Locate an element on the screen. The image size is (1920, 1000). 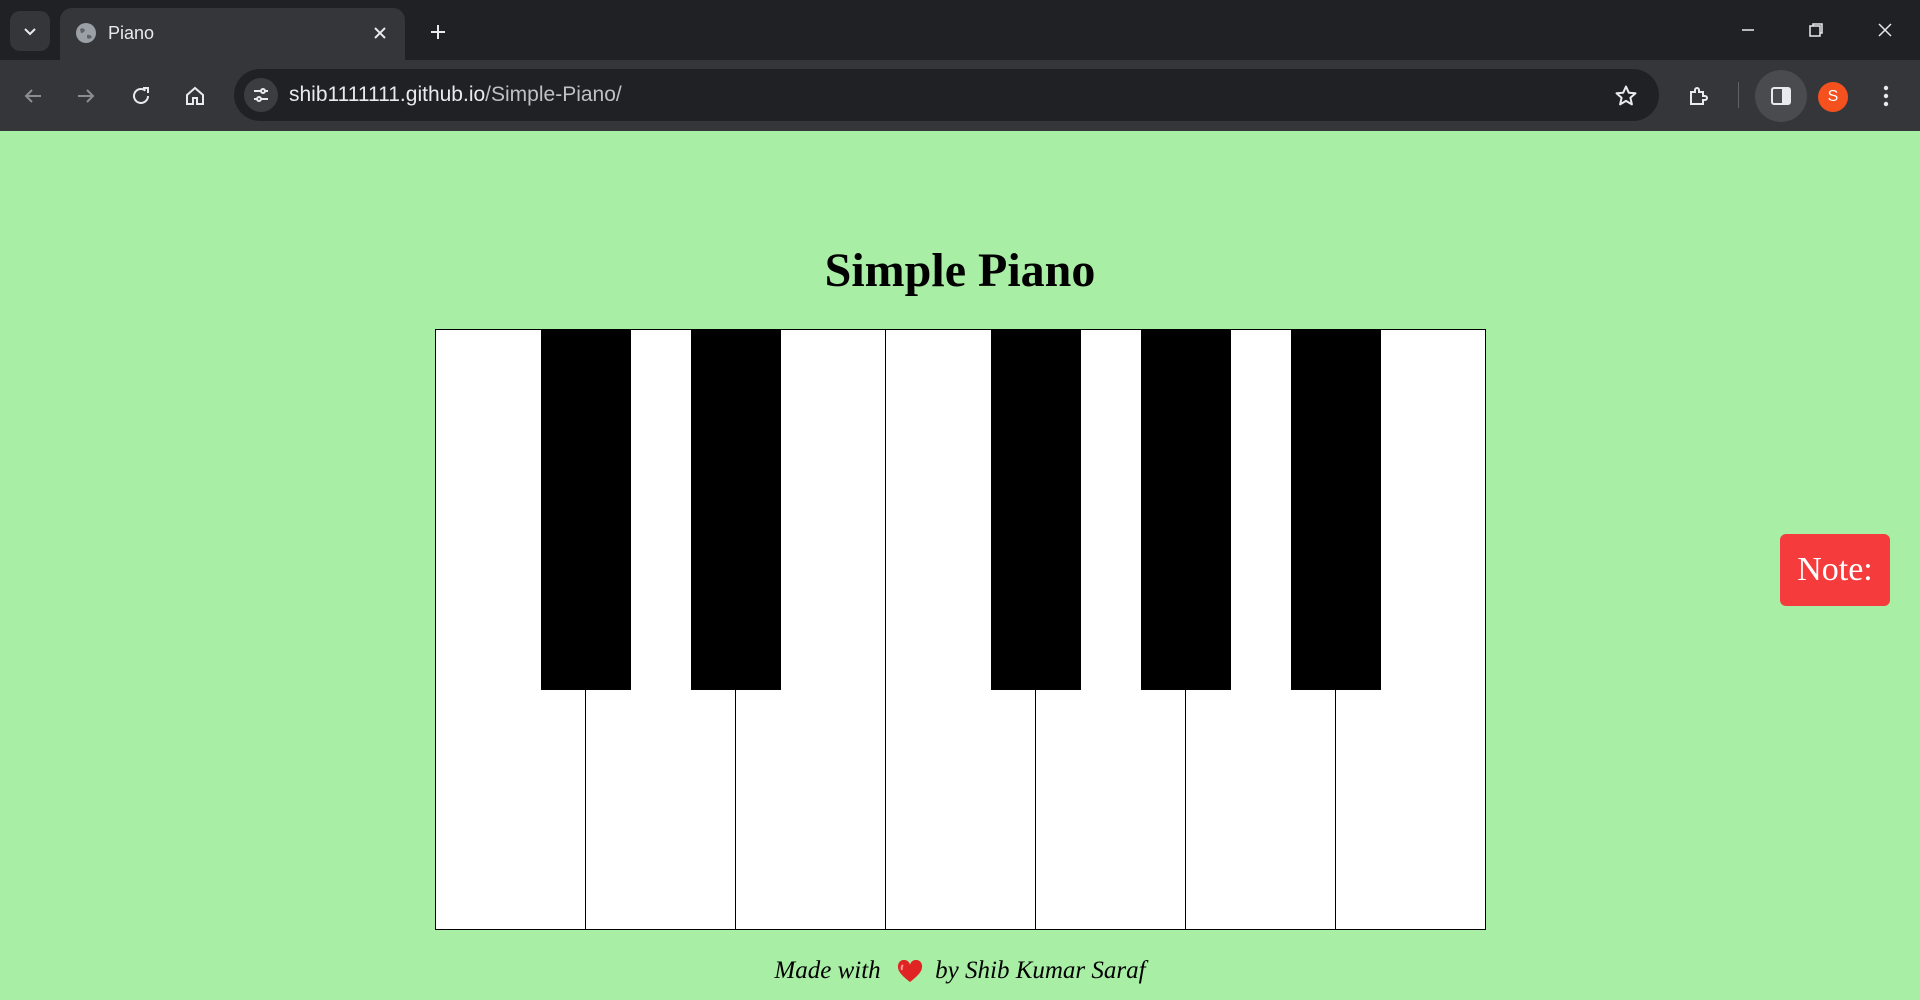
url-text: shib1111111.github.io/Simple-Piano/ is located at coordinates (455, 95).